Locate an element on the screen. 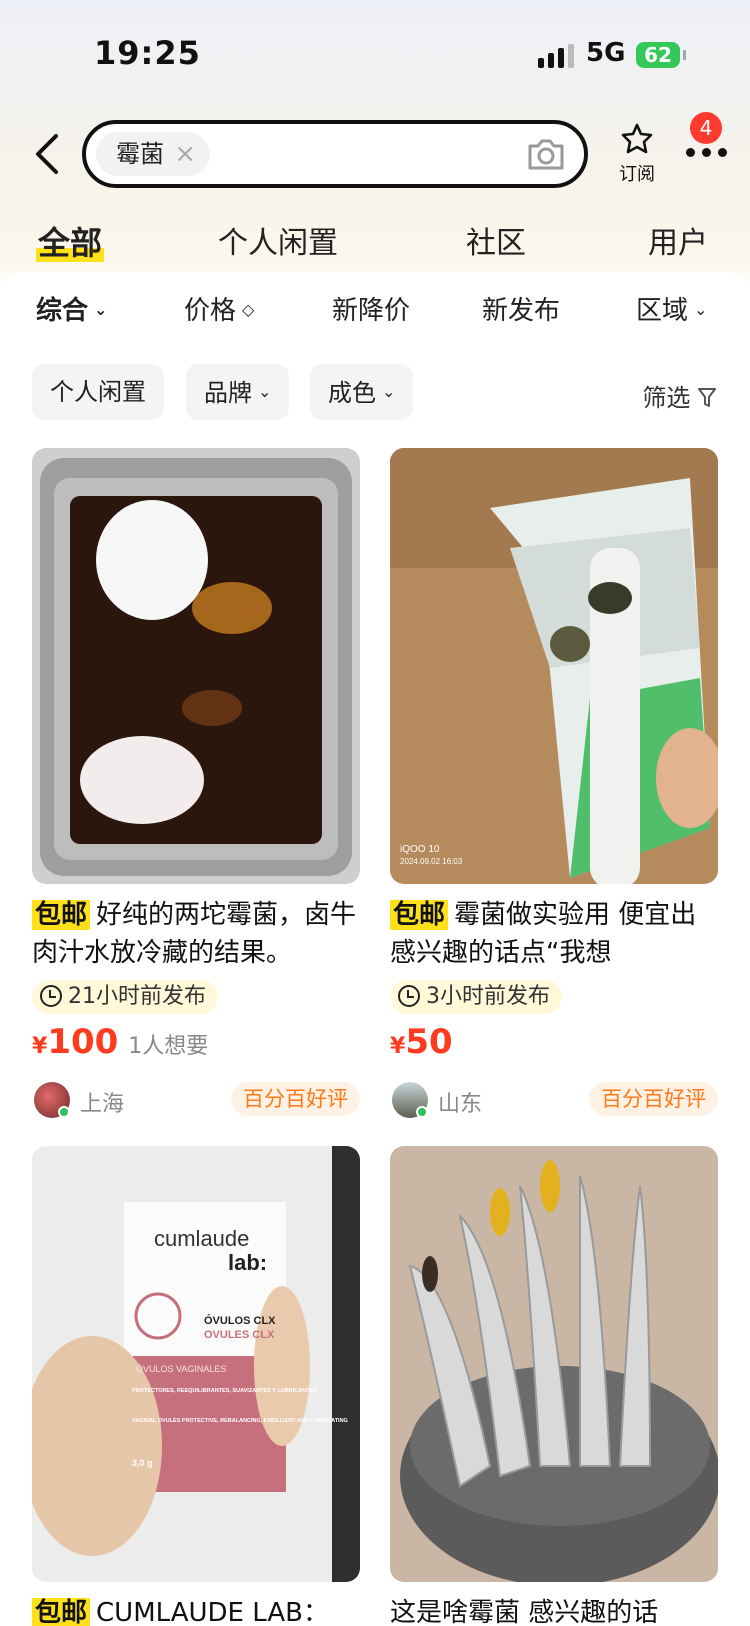  product-card: 这是啥霉菌 感兴趣的话 is located at coordinates (554, 1386).